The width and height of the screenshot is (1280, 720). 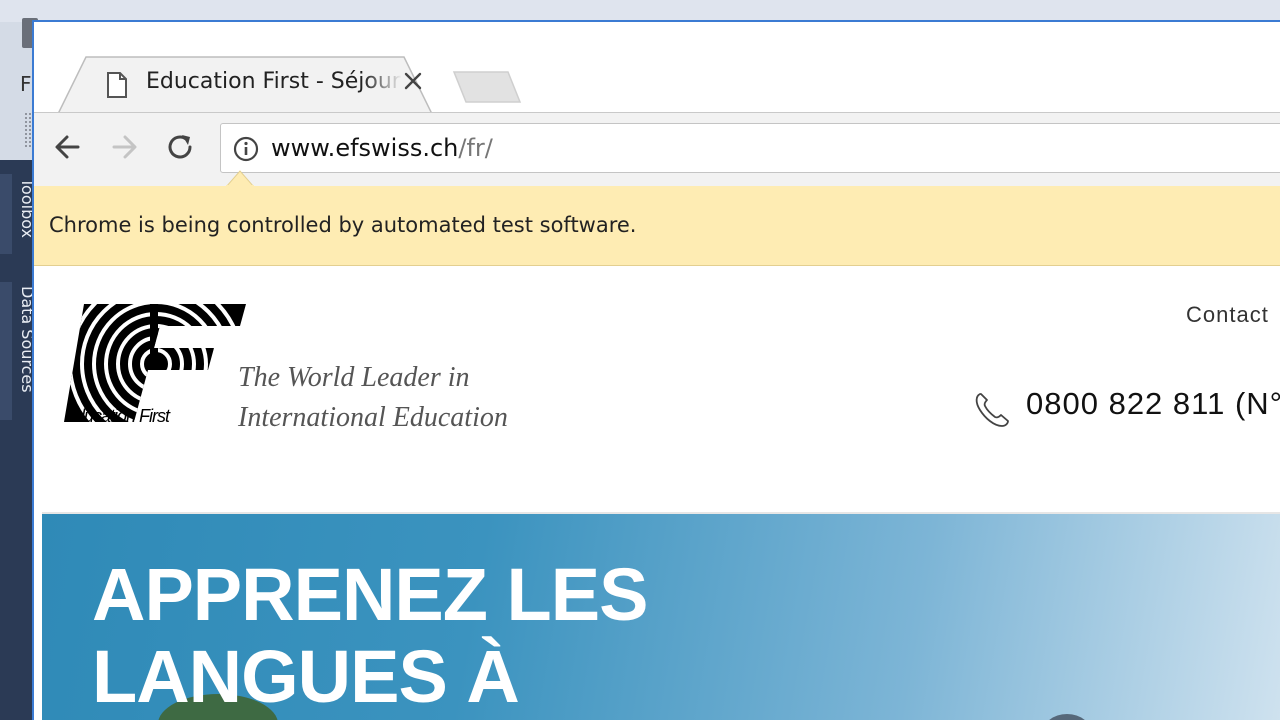 What do you see at coordinates (487, 87) in the screenshot?
I see `new-tab-button` at bounding box center [487, 87].